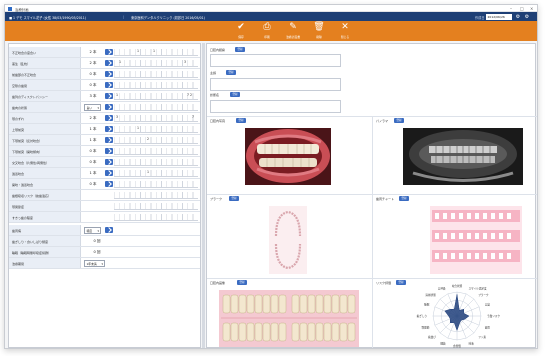 Image resolution: width=549 pixels, height=356 pixels. Describe the element at coordinates (319, 31) in the screenshot. I see `delete-button: 🗑 削除` at that location.